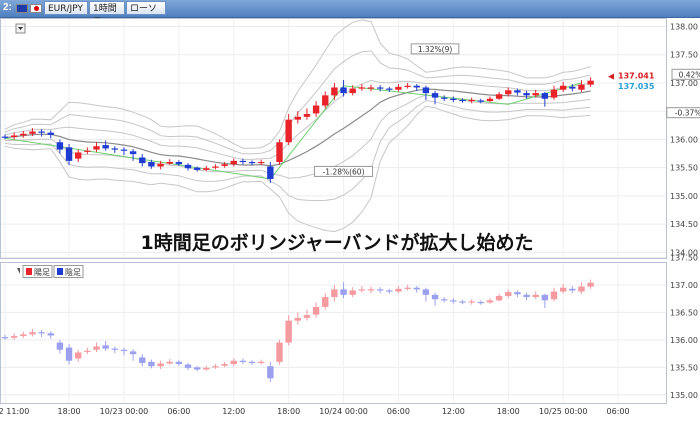 This screenshot has width=700, height=422. Describe the element at coordinates (107, 14) in the screenshot. I see `tab-timeframe: 1時間足` at that location.